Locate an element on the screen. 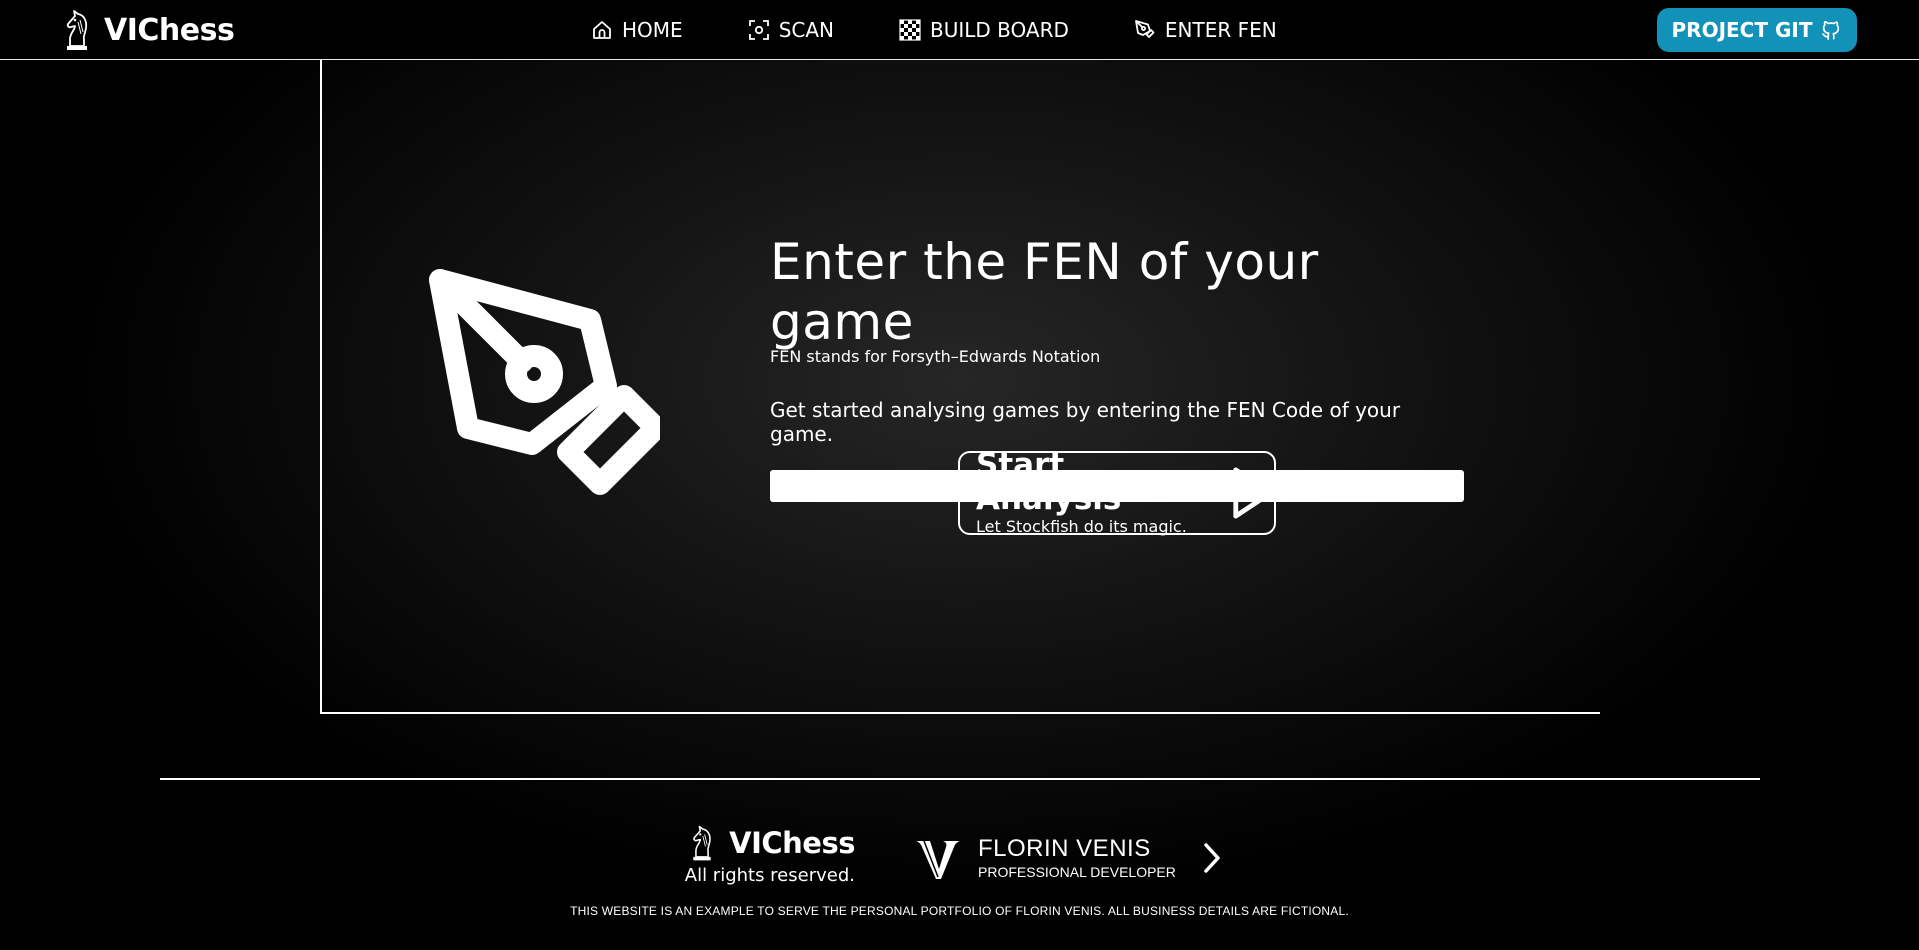  nav-build-board-label: BUILD BOARD is located at coordinates (999, 30).